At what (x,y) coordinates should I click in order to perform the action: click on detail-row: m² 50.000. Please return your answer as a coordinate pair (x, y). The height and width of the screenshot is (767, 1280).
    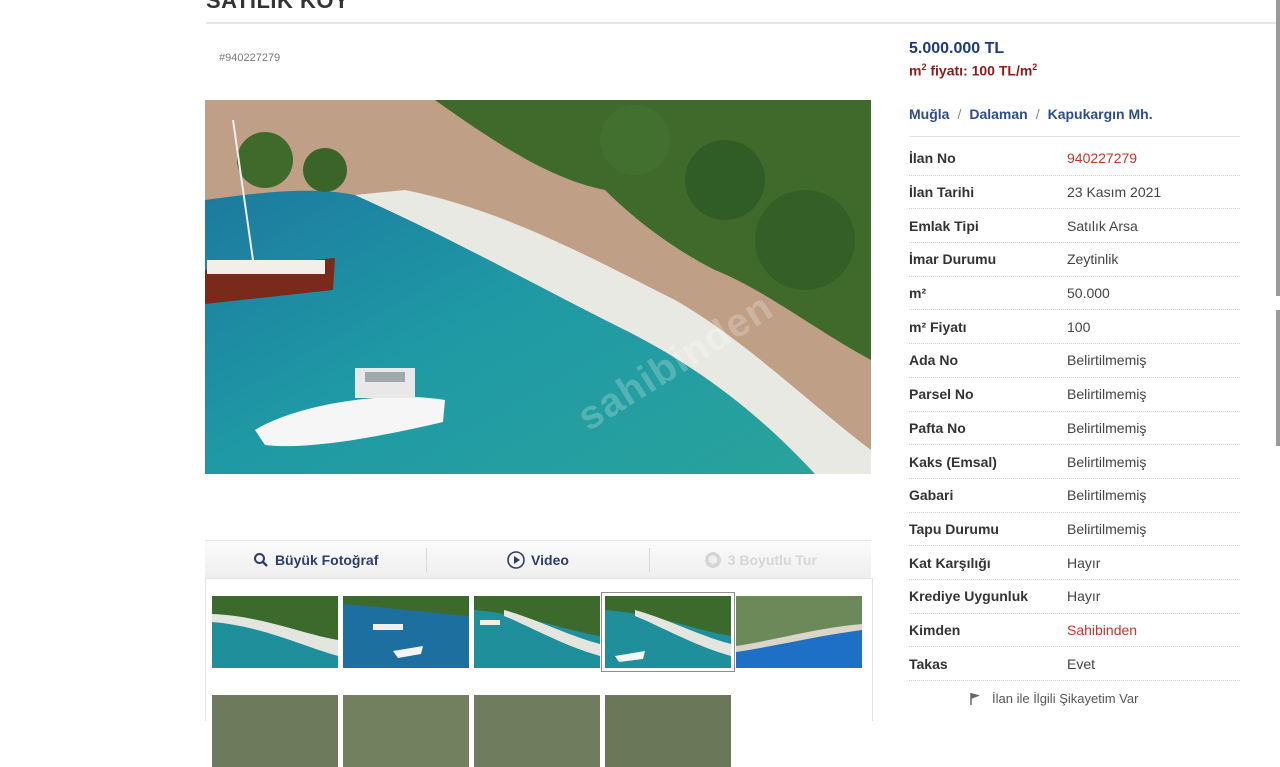
    Looking at the image, I should click on (1074, 294).